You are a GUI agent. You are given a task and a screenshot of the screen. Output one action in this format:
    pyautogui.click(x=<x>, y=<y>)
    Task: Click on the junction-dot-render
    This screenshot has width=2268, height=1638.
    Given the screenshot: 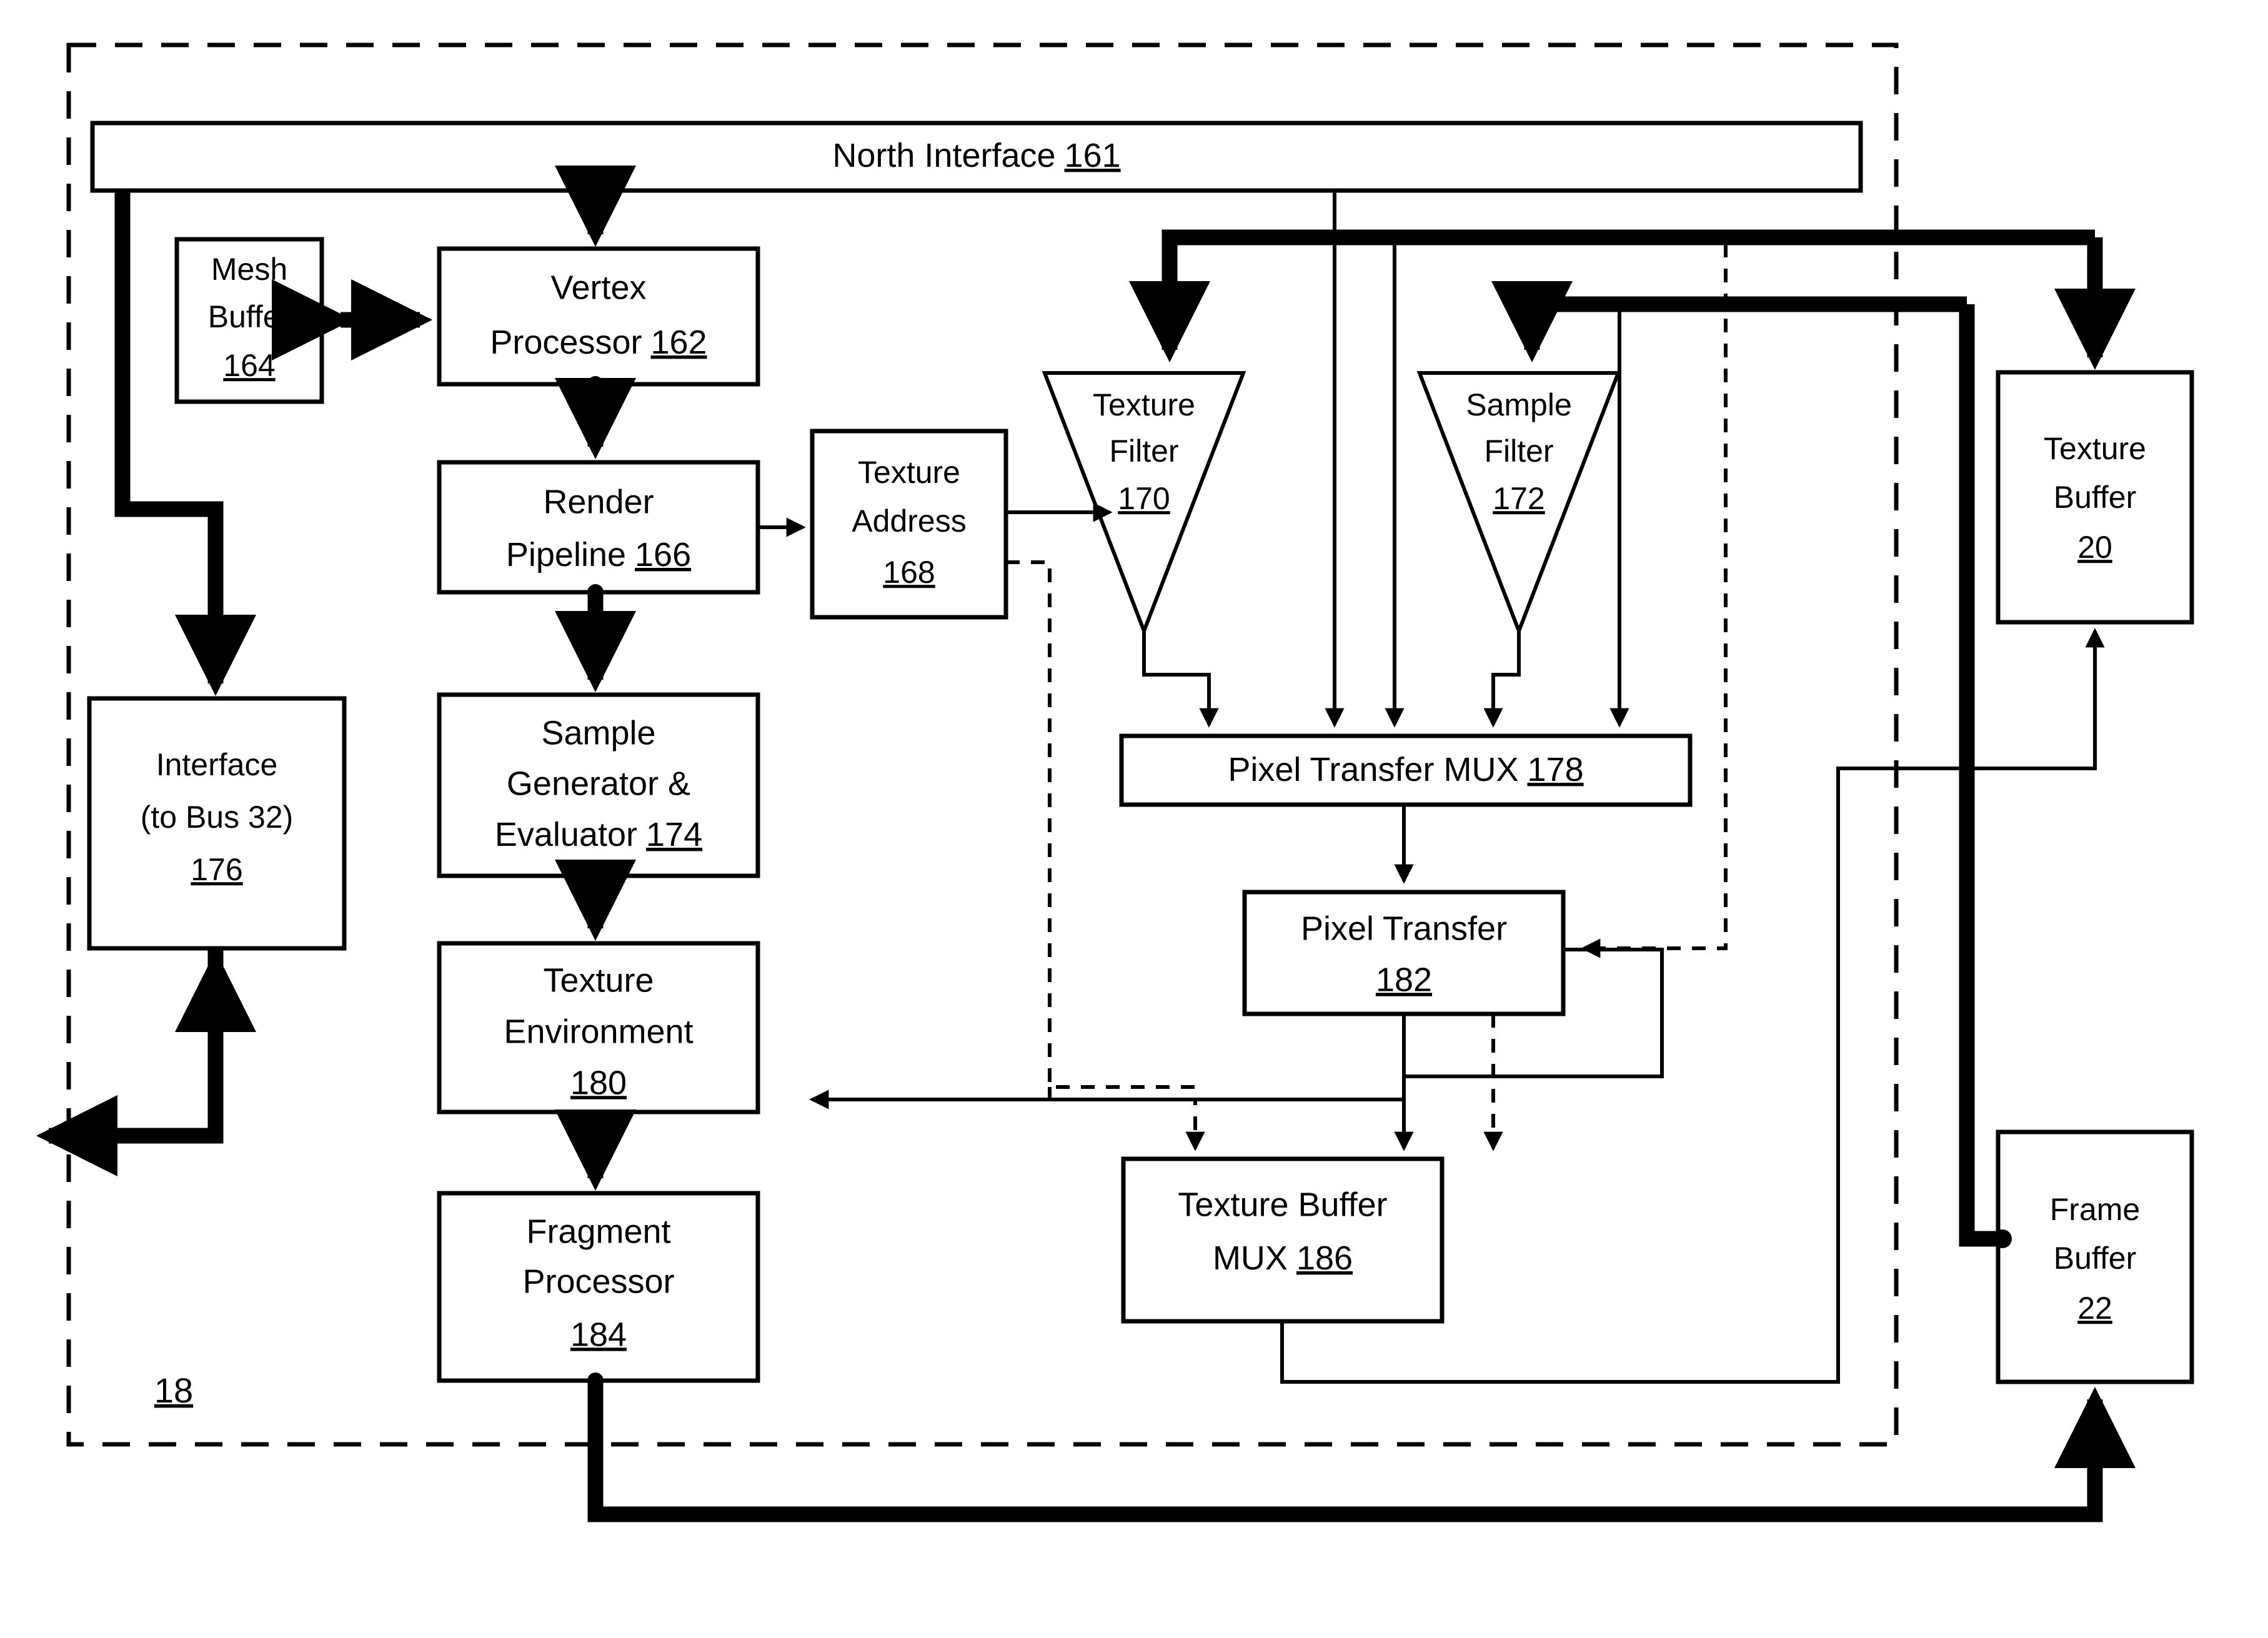 What is the action you would take?
    pyautogui.click(x=595, y=592)
    